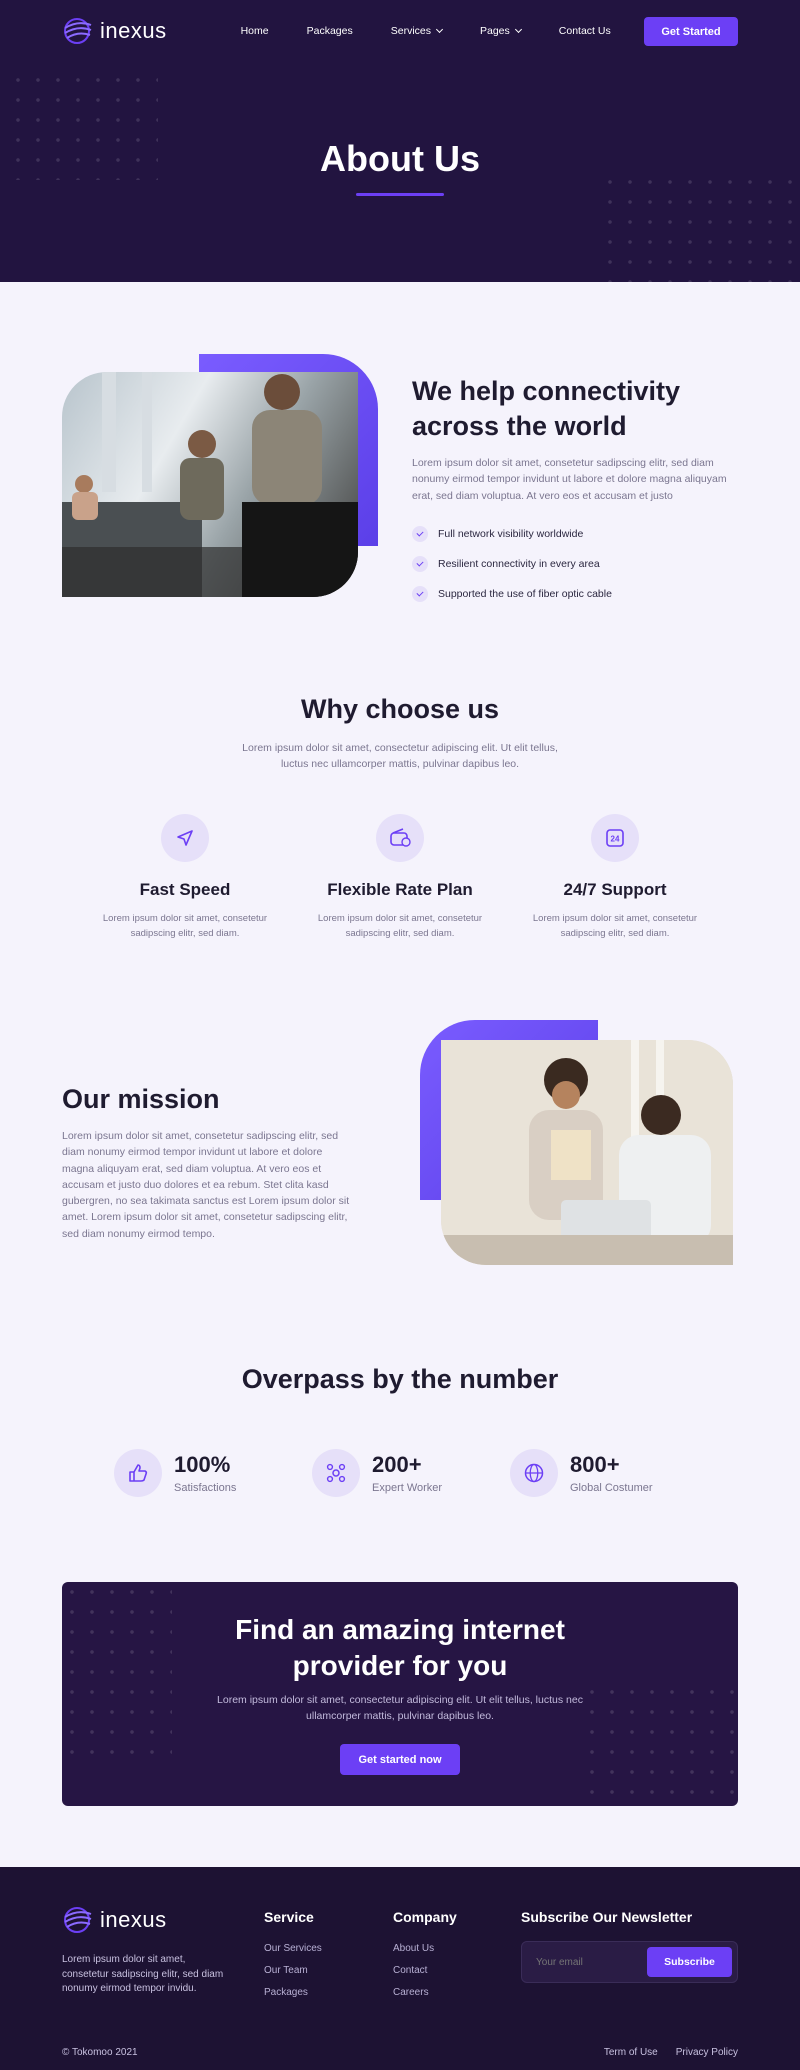 This screenshot has height=2070, width=800. I want to click on footer-service-col: Service Our Services Our Team Packages, so click(293, 1953).